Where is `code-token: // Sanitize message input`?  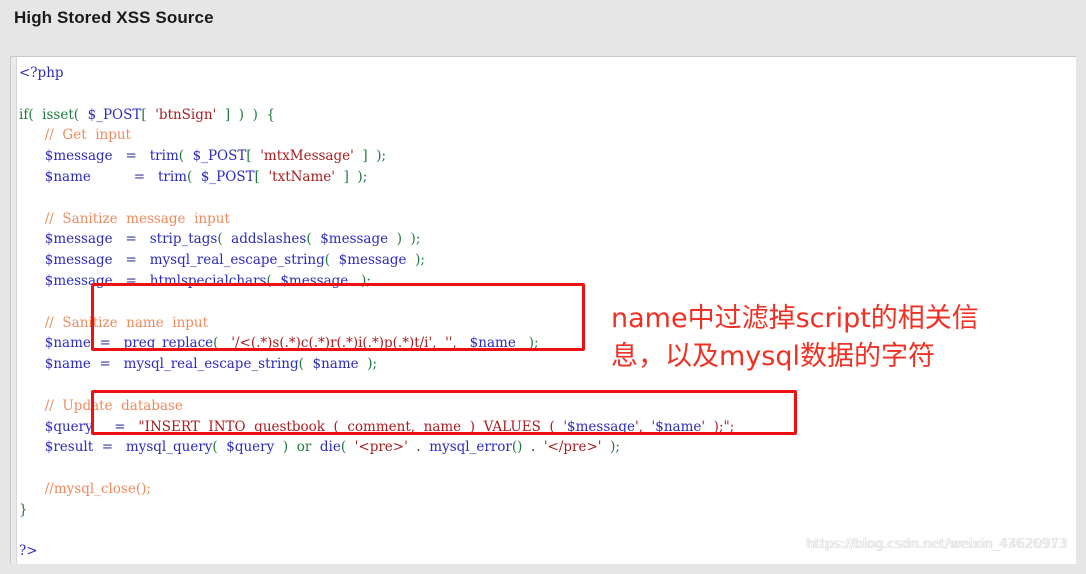 code-token: // Sanitize message input is located at coordinates (124, 218).